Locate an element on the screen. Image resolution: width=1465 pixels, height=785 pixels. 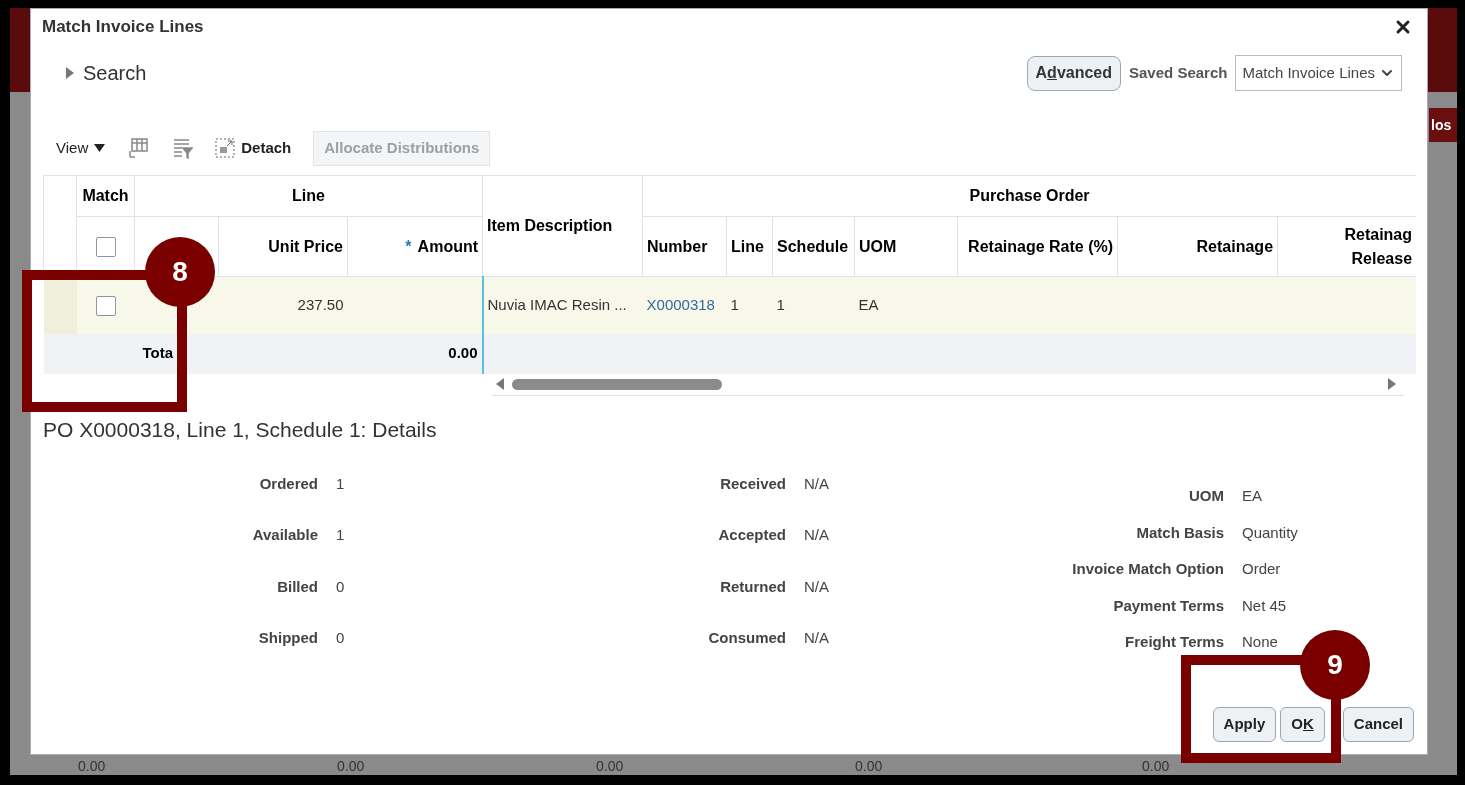
column-header: Item Description is located at coordinates (562, 226).